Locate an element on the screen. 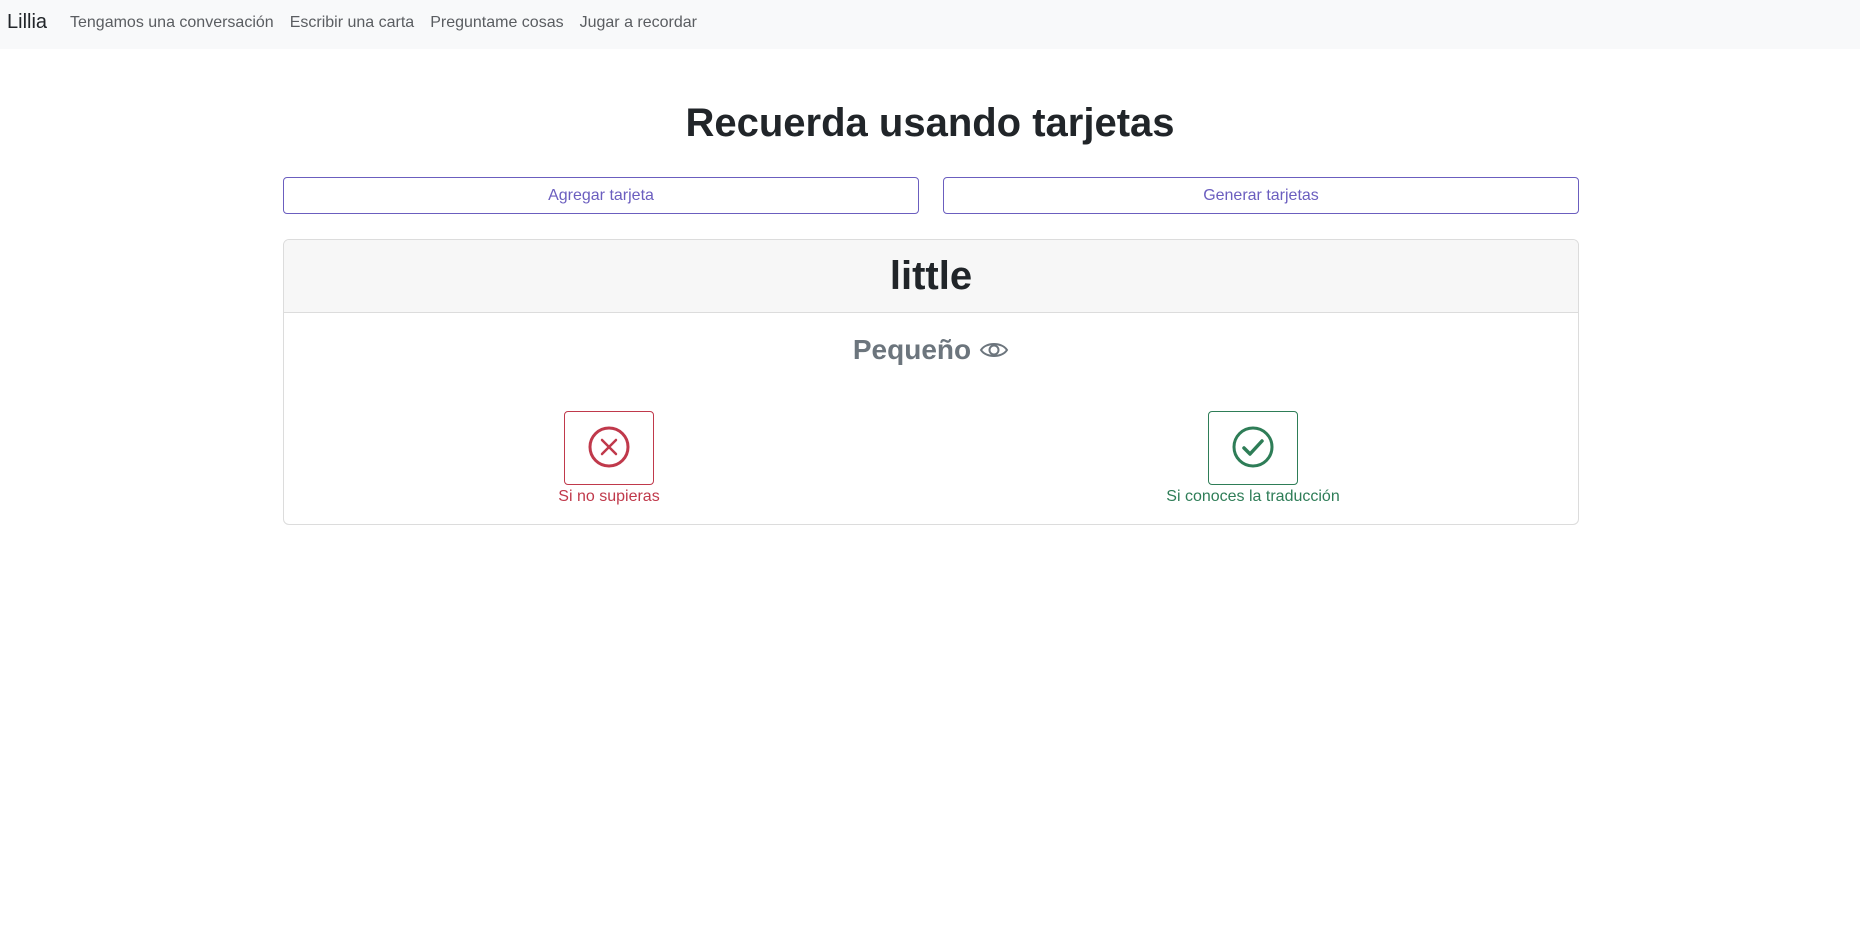 The height and width of the screenshot is (943, 1860). brand-logo: Lillia is located at coordinates (27, 22).